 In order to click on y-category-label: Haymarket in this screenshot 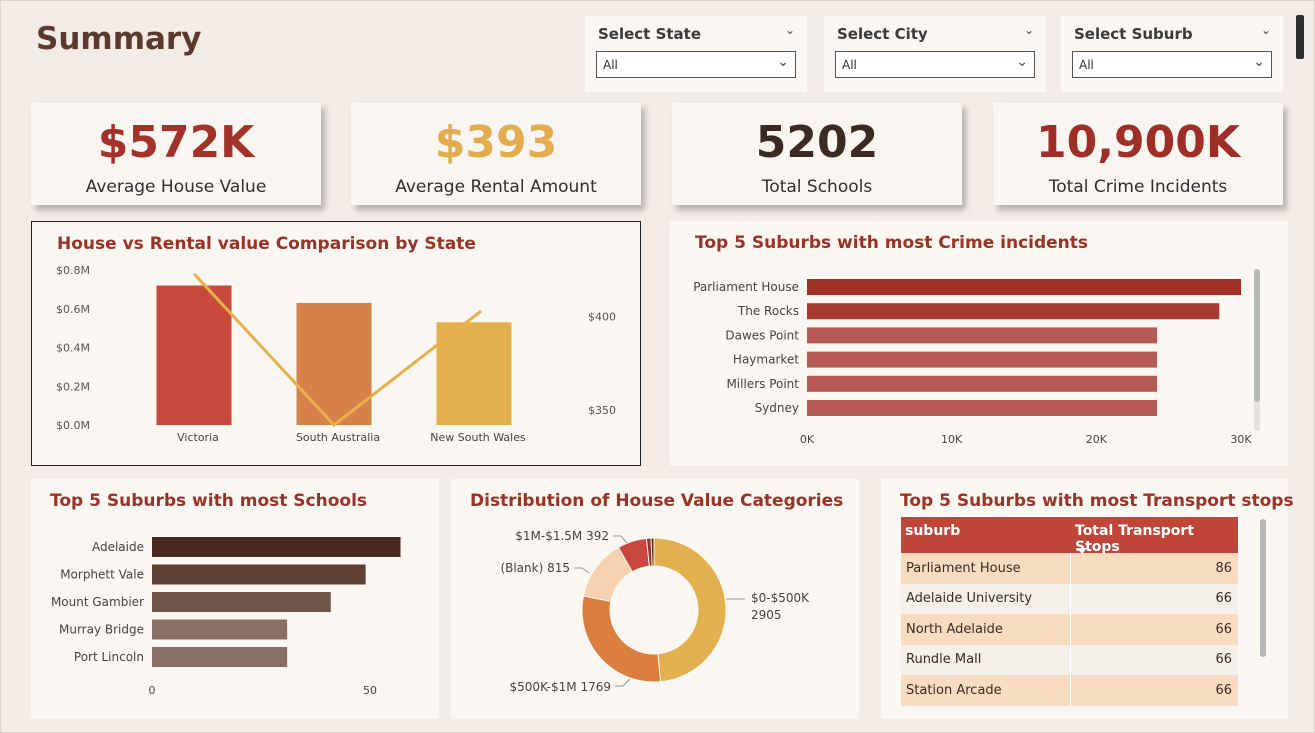, I will do `click(766, 360)`.